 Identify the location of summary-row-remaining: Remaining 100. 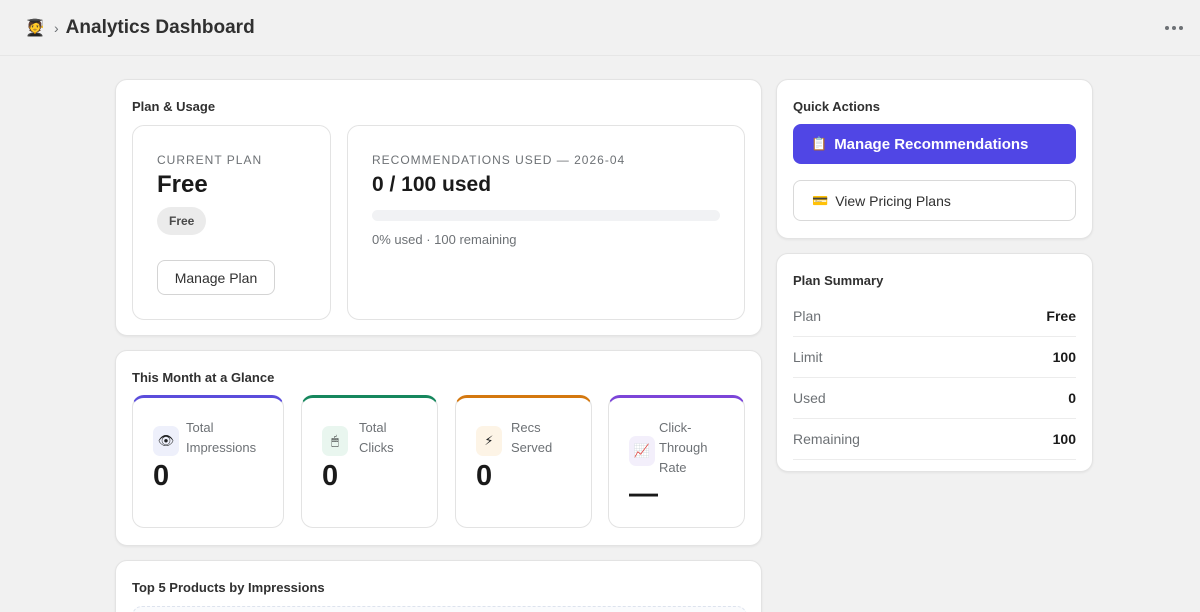
(934, 439).